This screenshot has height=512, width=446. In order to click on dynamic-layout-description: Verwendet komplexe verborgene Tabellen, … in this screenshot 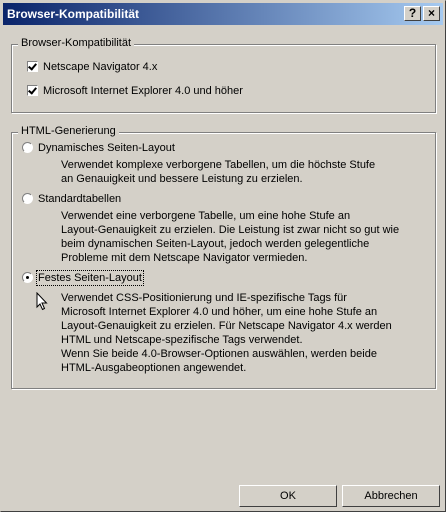, I will do `click(218, 172)`.